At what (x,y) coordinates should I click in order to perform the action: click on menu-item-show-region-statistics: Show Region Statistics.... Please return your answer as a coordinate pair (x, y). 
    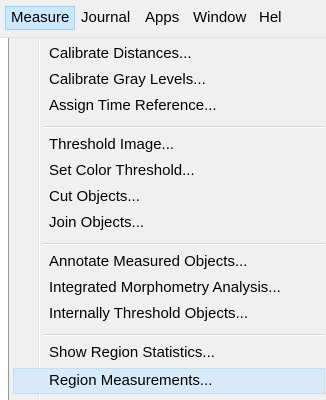
    Looking at the image, I should click on (169, 353).